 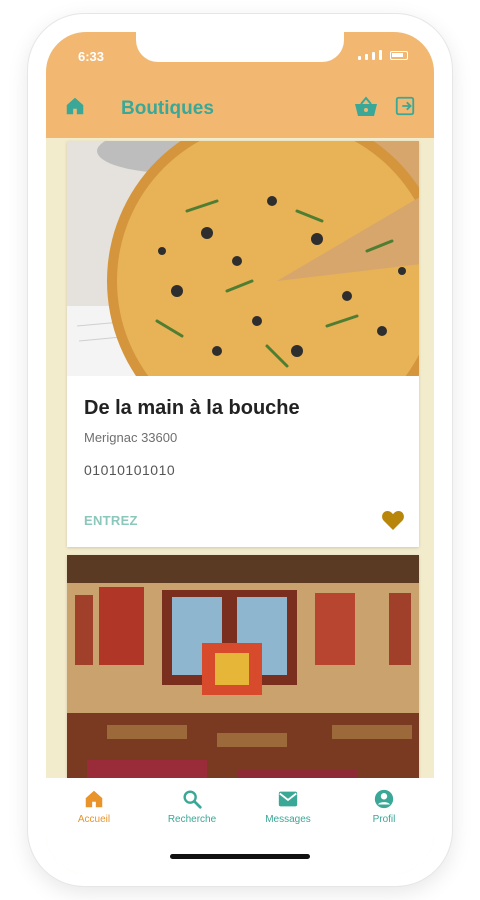 I want to click on basket-icon, so click(x=366, y=107).